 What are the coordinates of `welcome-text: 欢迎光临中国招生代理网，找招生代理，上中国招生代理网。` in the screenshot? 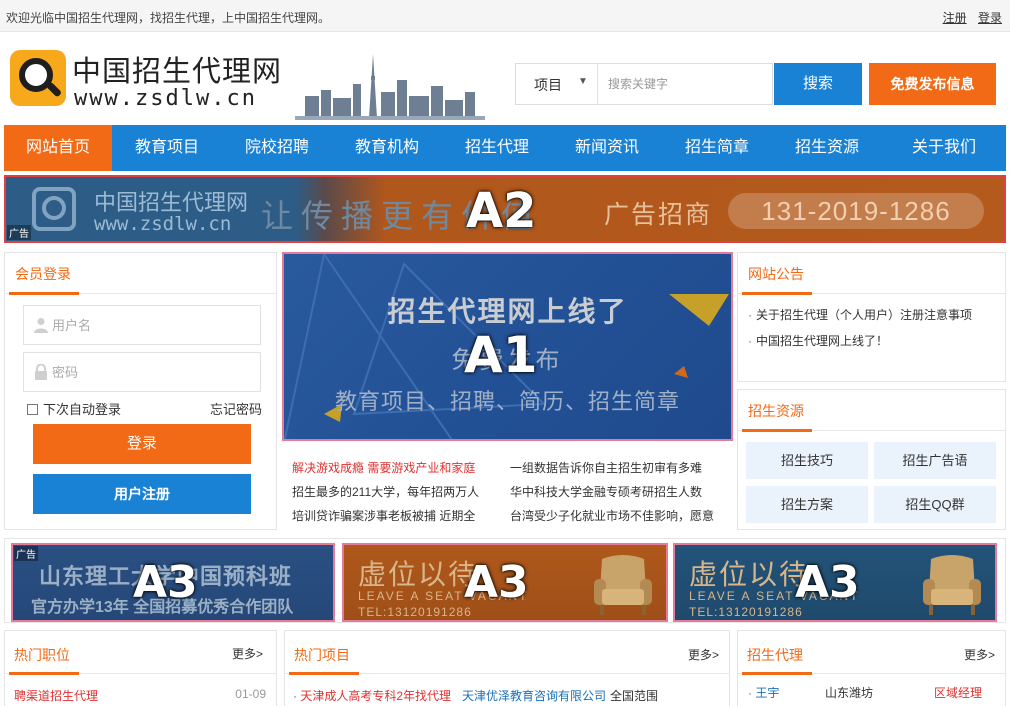 It's located at (168, 18).